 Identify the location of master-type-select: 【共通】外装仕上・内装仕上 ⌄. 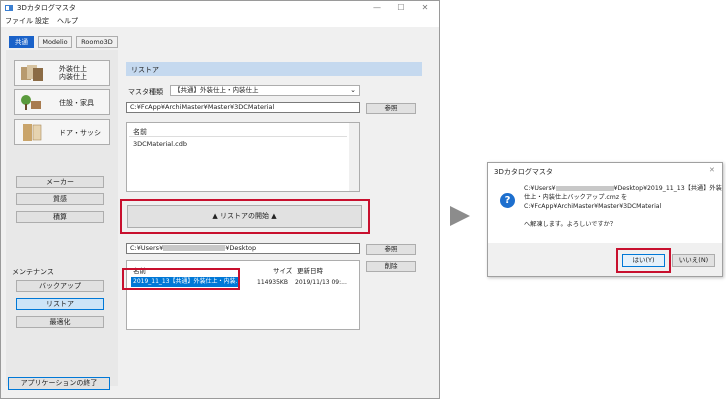
(265, 90).